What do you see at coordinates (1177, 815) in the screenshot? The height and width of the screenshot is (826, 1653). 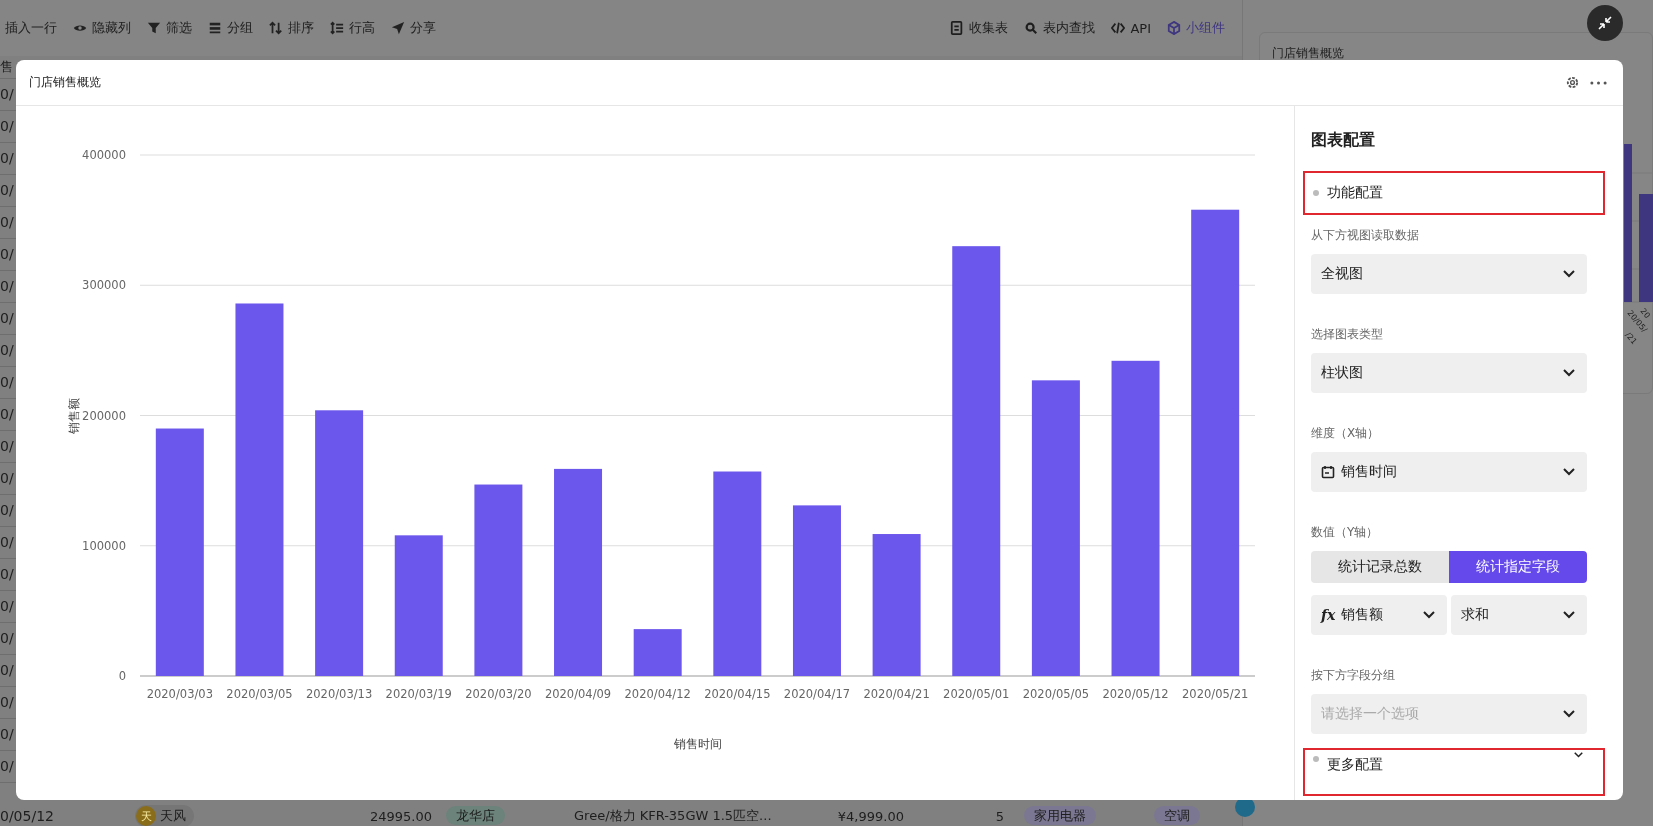 I see `category-tag: 空调` at bounding box center [1177, 815].